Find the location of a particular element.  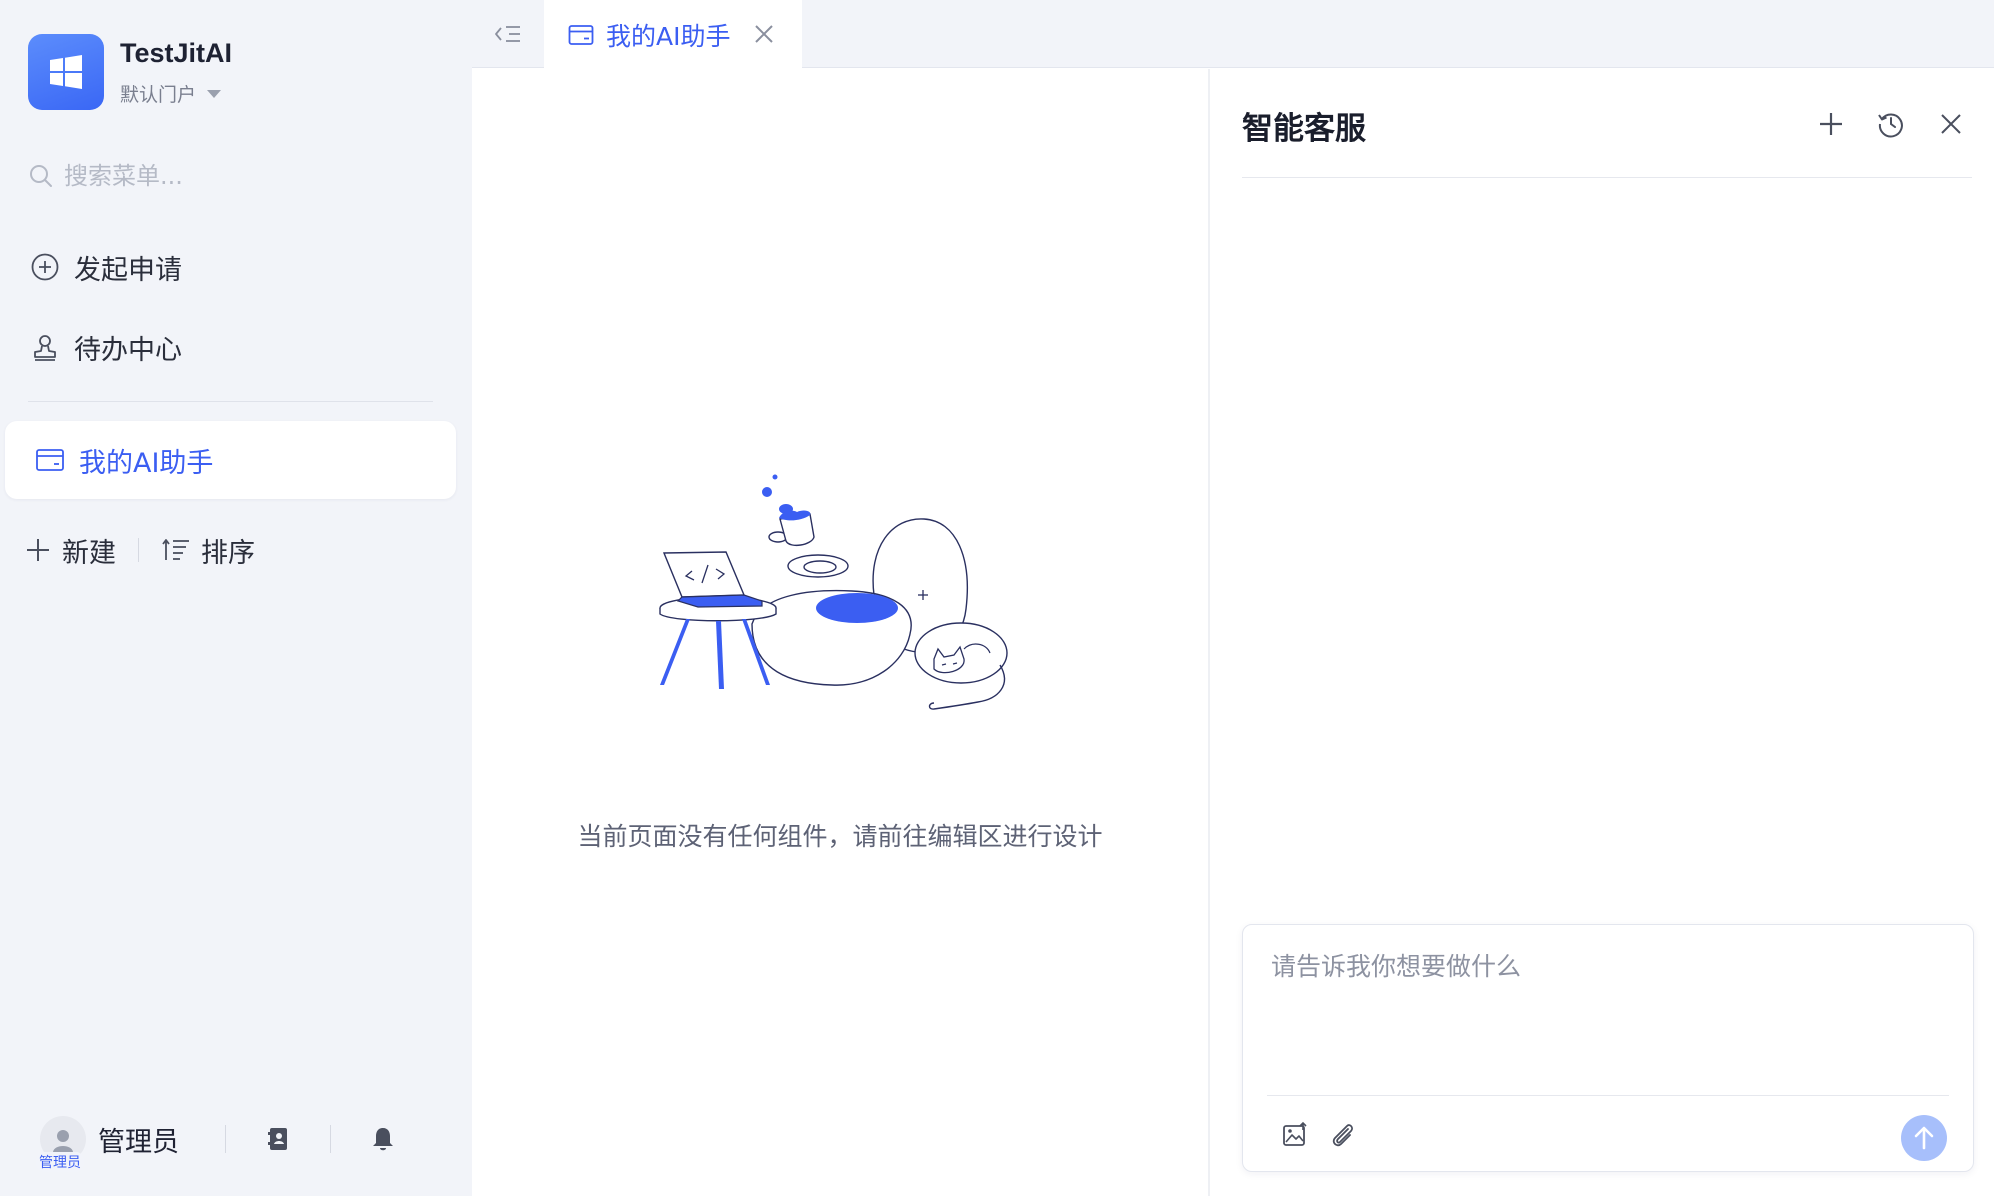

portal-label: 默认门户 is located at coordinates (158, 95).